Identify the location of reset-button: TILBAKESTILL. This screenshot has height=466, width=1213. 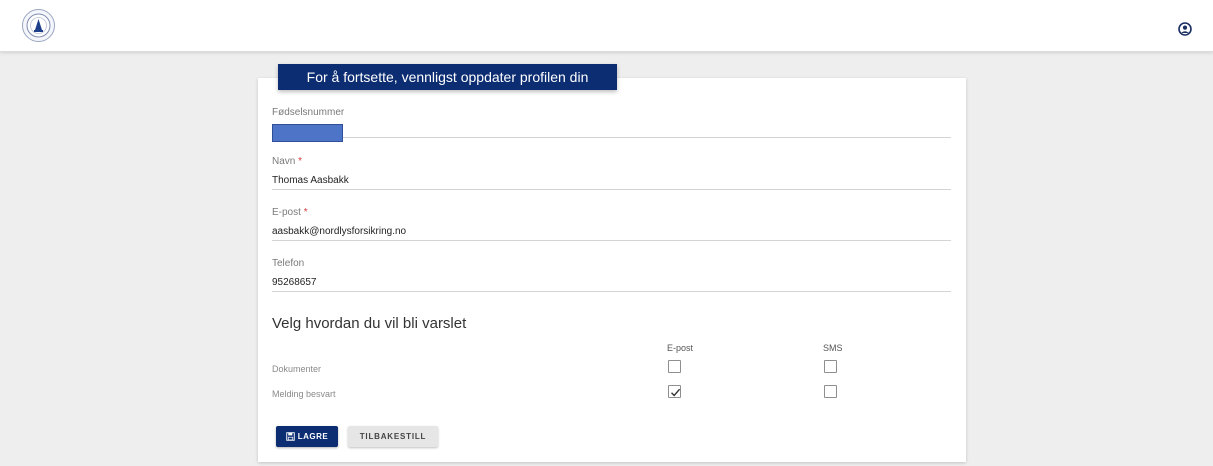
(393, 436).